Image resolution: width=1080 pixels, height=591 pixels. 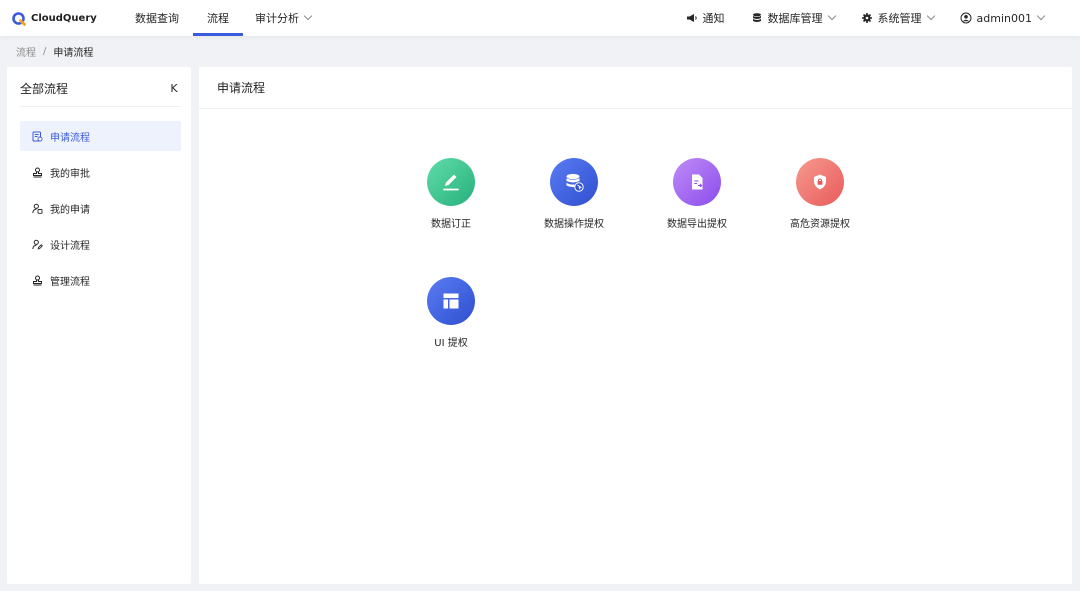 I want to click on sidebar-title: 全部流程, so click(x=44, y=89).